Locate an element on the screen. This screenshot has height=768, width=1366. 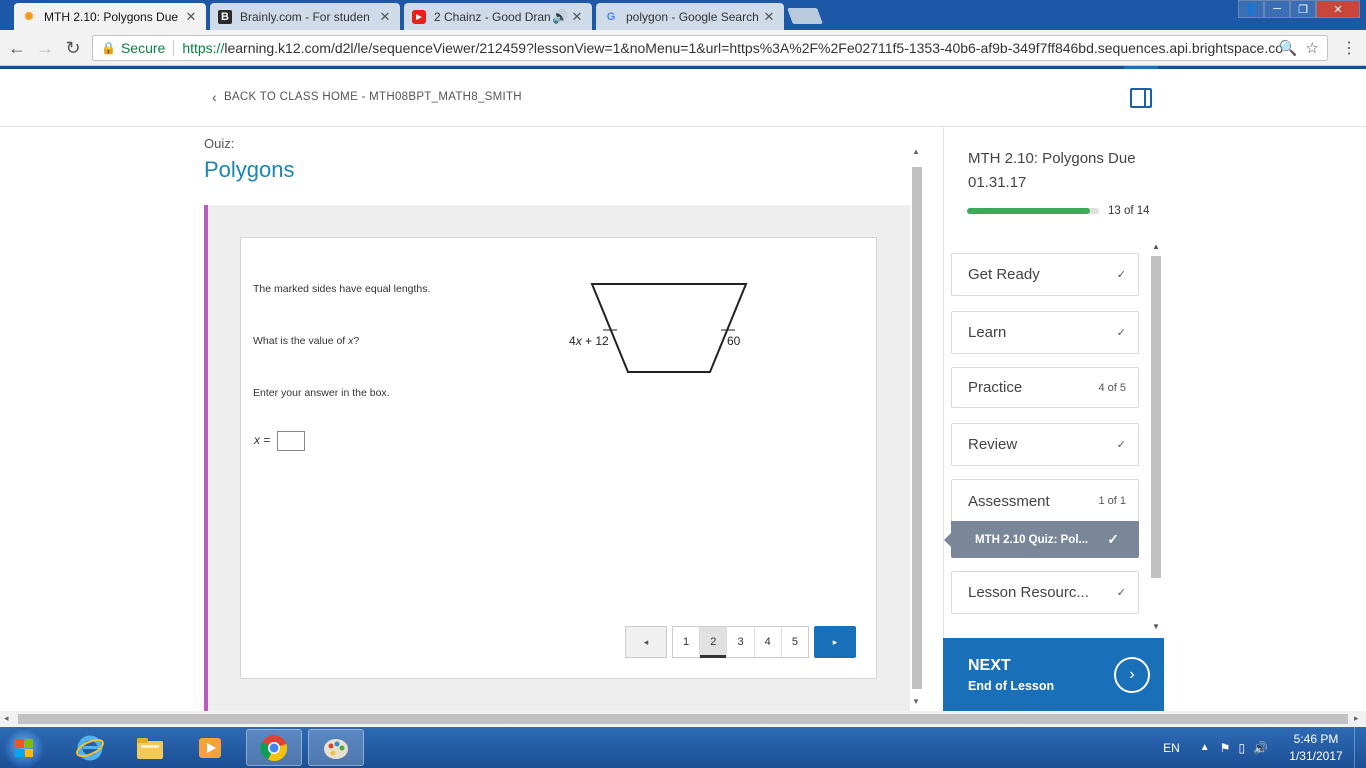
sidebar-item-lesson-resources: Lesson Resourc... ✓ is located at coordinates (1045, 592).